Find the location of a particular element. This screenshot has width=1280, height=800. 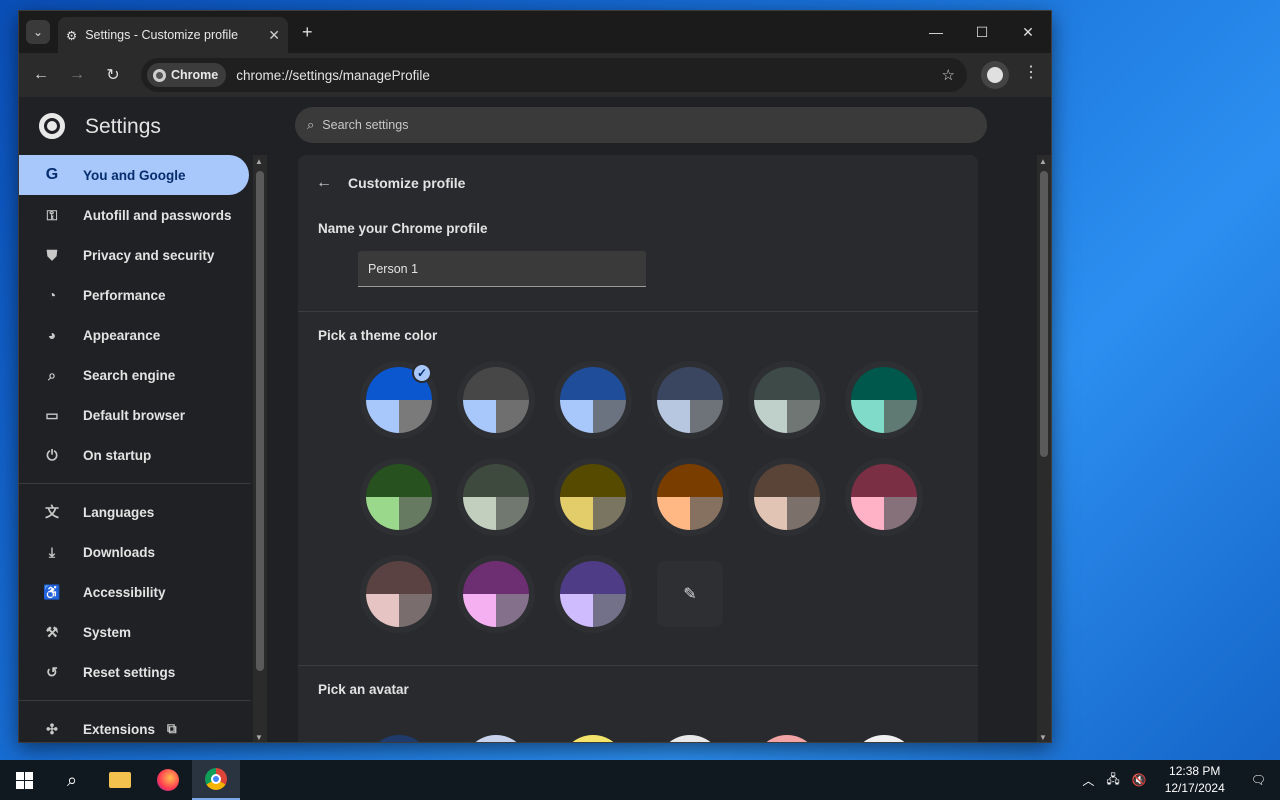

clock-time: 12:38 PM is located at coordinates (1195, 771).